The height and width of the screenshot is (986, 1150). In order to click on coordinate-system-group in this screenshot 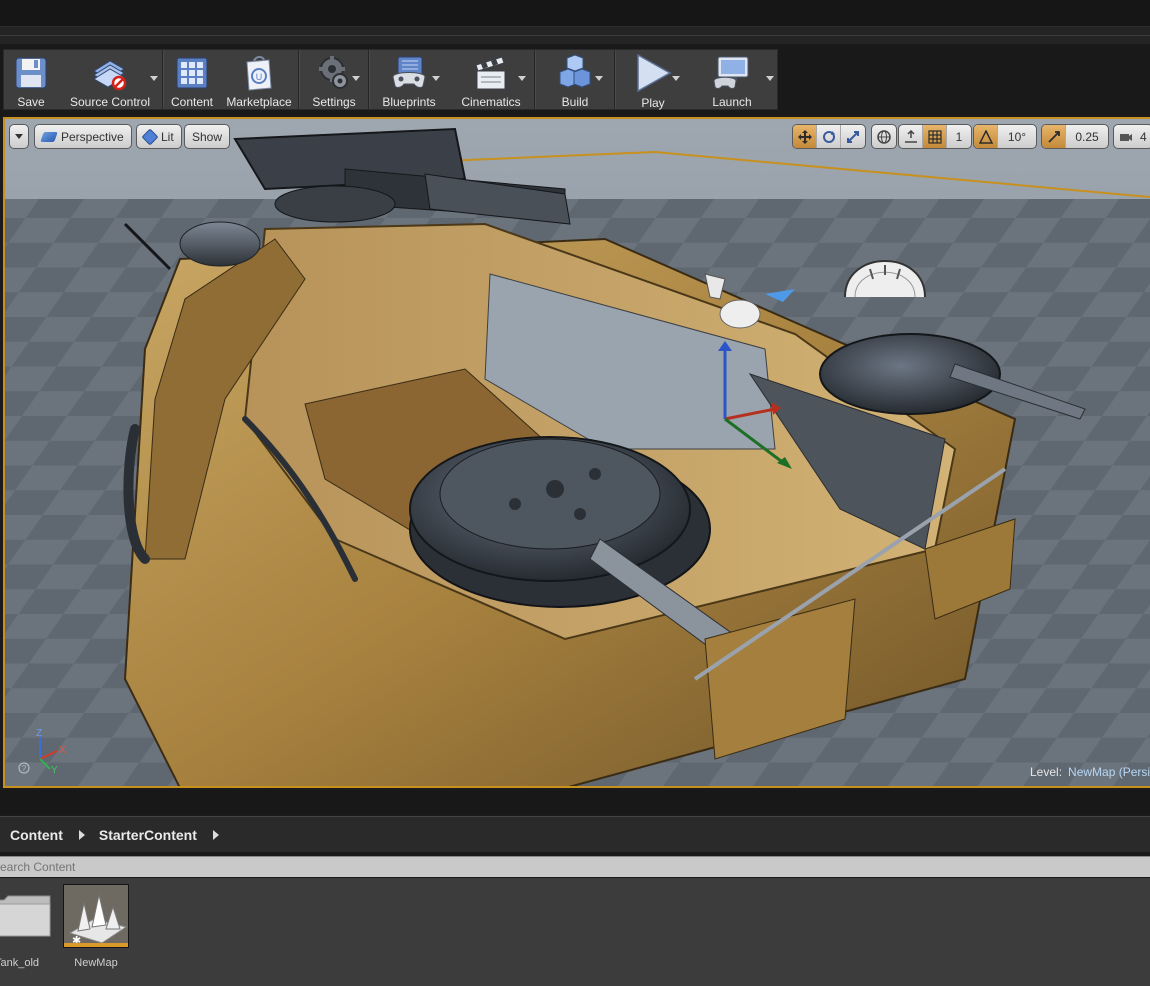, I will do `click(884, 136)`.